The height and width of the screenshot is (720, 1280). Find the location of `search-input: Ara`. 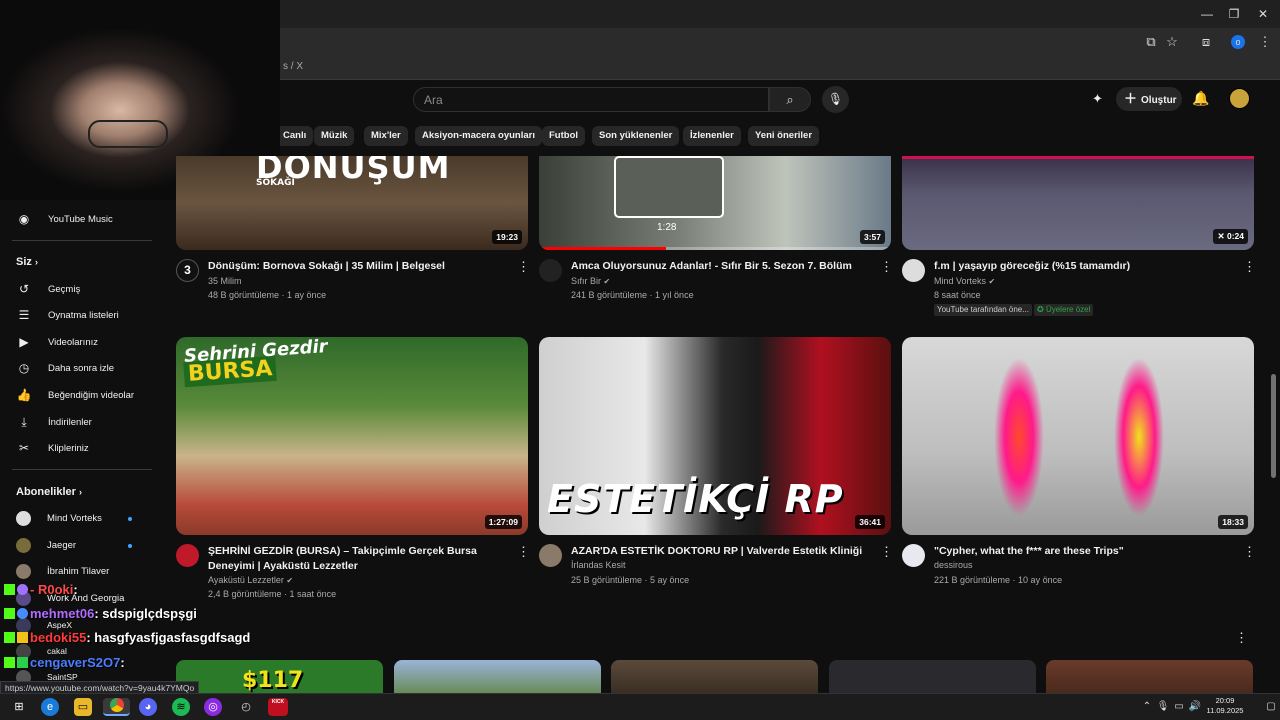

search-input: Ara is located at coordinates (591, 99).